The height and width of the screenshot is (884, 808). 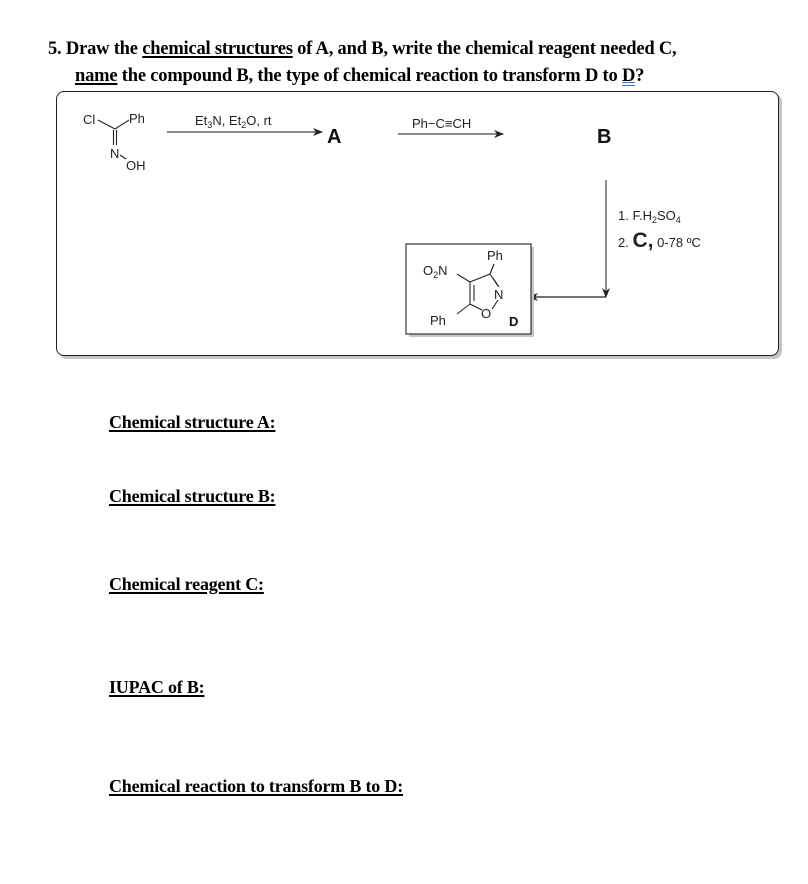 What do you see at coordinates (186, 584) in the screenshot?
I see `answer-label-reagent-c: Chemical reagent C:` at bounding box center [186, 584].